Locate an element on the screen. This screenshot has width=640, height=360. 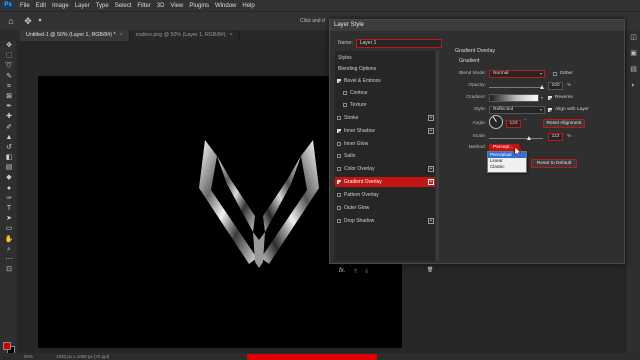
style-item-texture: Texture is located at coordinates (385, 105).